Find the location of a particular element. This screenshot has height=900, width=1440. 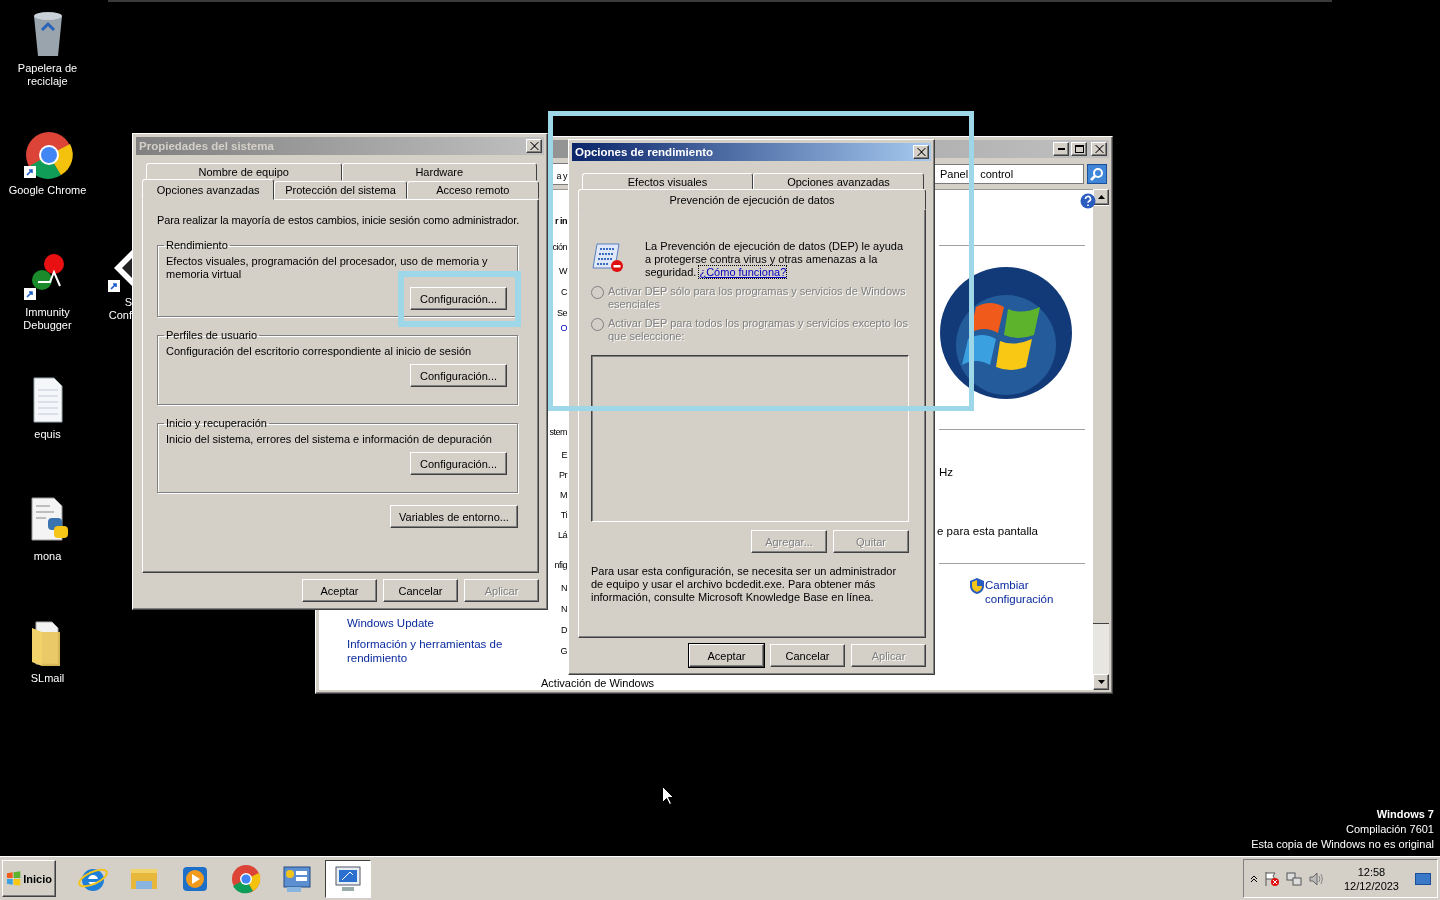

help-icon is located at coordinates (1088, 201).